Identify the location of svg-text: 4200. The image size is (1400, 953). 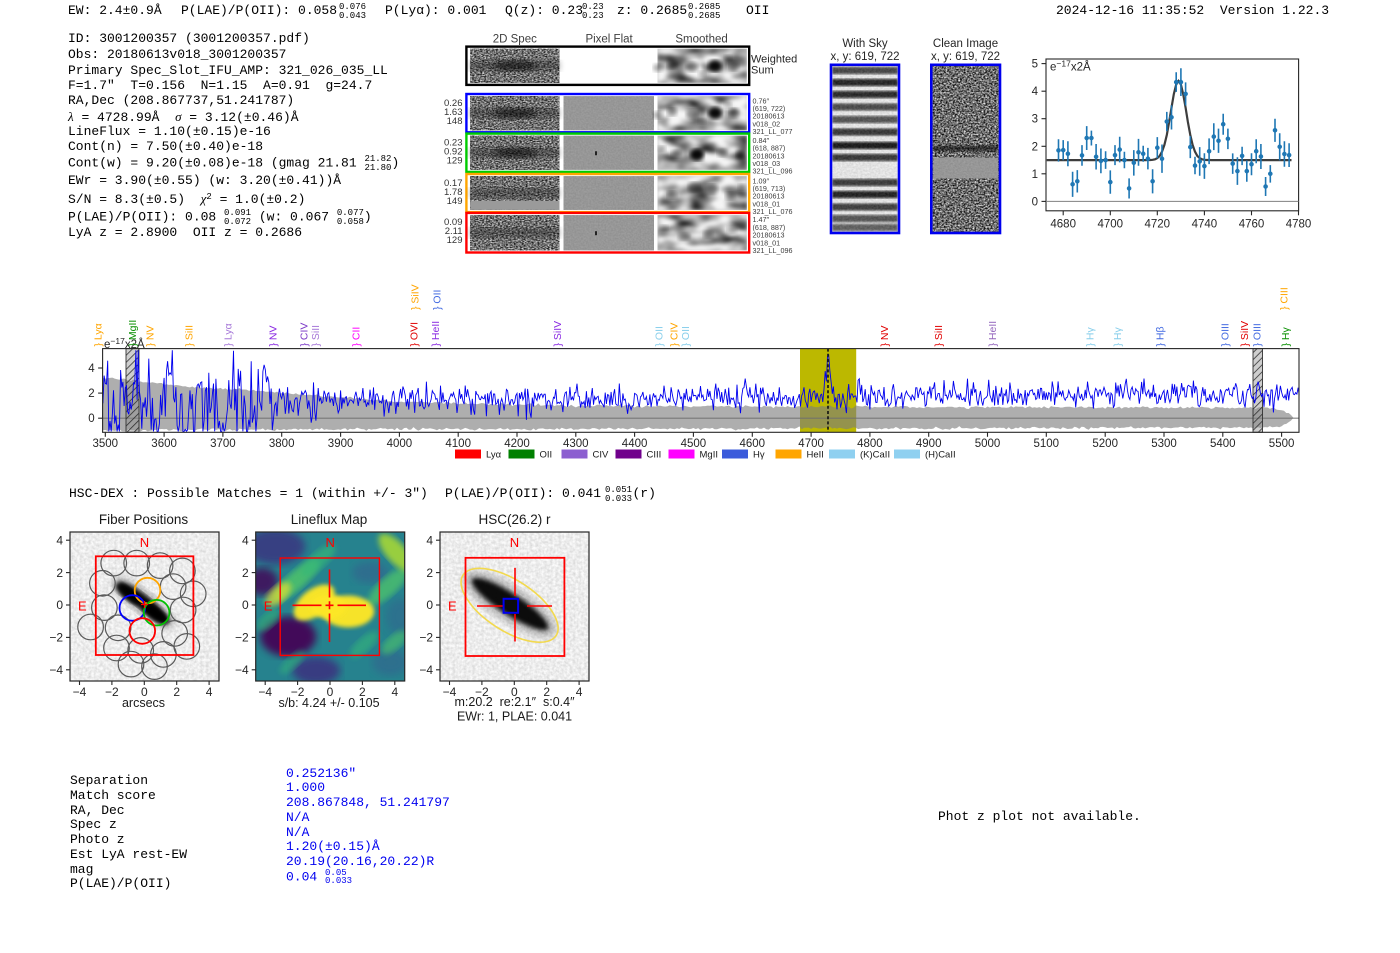
(517, 444).